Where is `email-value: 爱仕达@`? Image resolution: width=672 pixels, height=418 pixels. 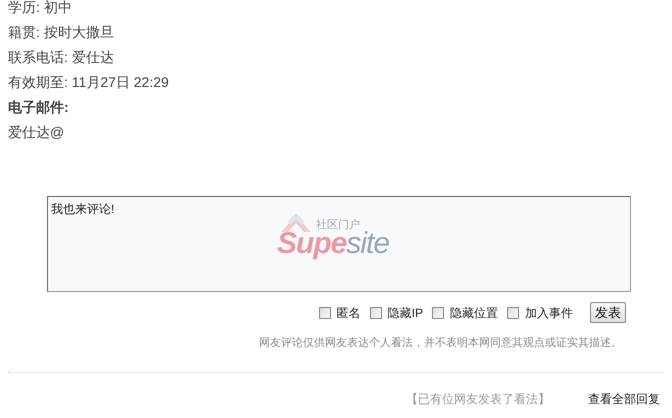 email-value: 爱仕达@ is located at coordinates (37, 132).